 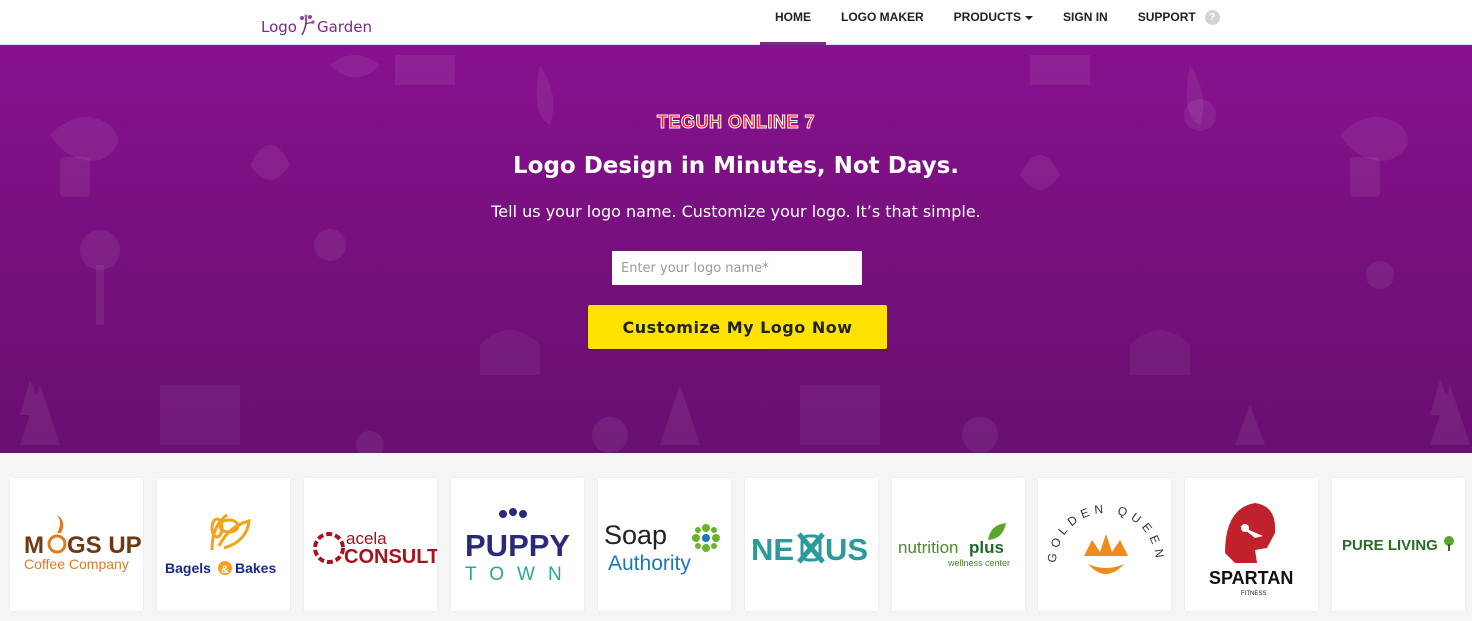 I want to click on nav-home: HOME, so click(x=793, y=22).